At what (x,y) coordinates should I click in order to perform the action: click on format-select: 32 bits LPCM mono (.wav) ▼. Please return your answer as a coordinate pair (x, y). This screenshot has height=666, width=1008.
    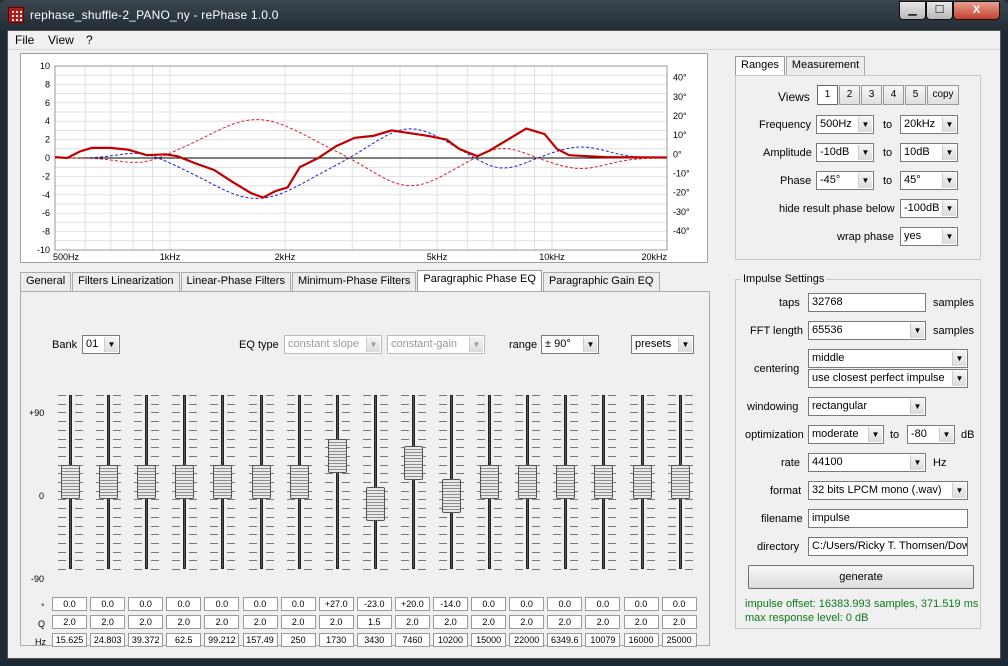
    Looking at the image, I should click on (888, 490).